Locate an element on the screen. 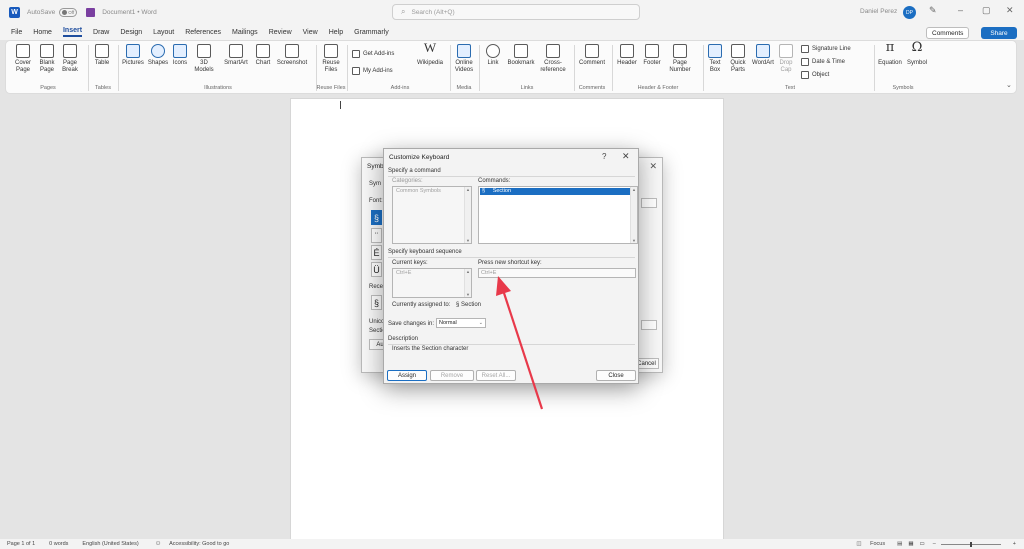 This screenshot has width=1024, height=549. arrow-head is located at coordinates (503, 286).